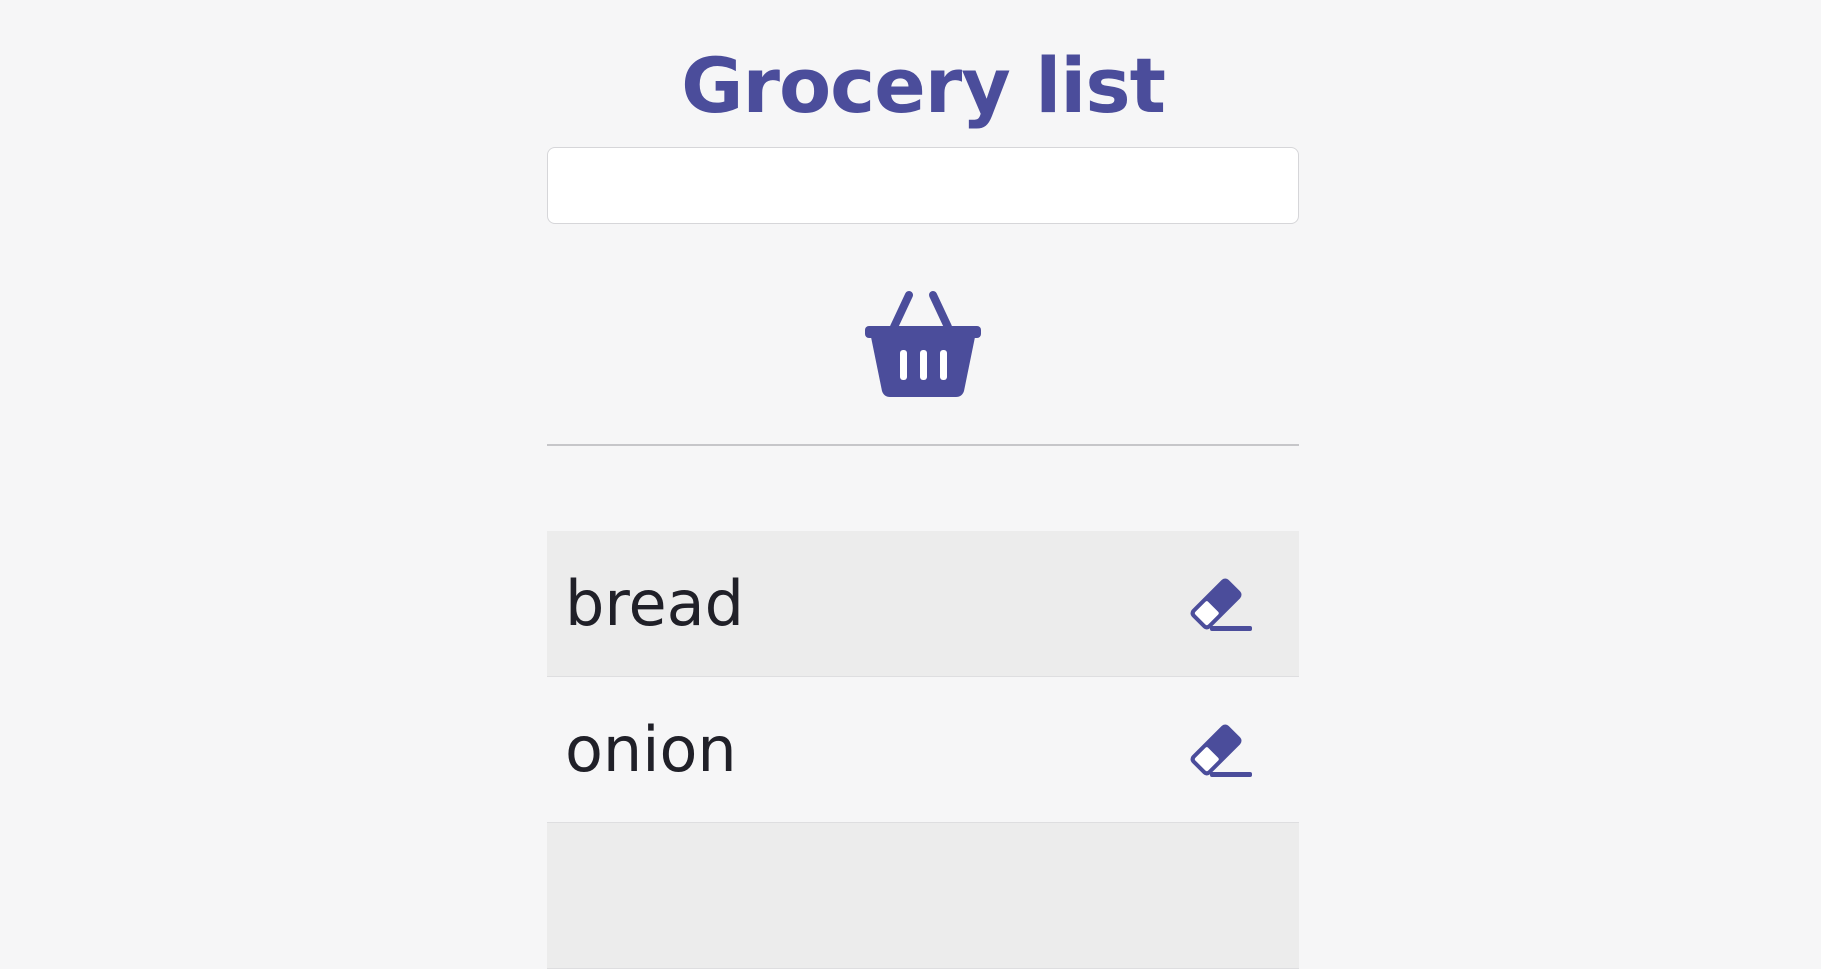 This screenshot has height=969, width=1821. I want to click on shopping-basket-icon, so click(923, 344).